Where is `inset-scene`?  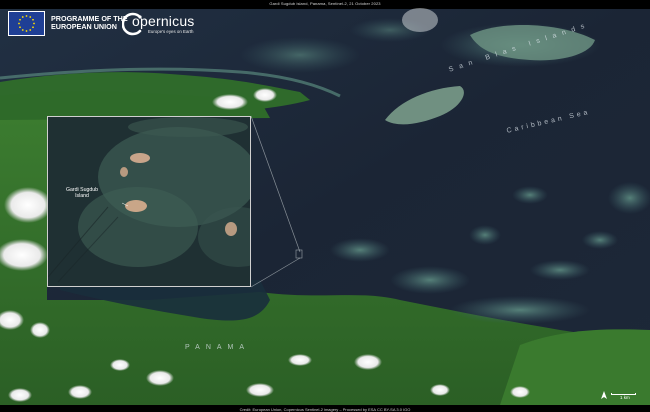
inset-scene is located at coordinates (149, 201).